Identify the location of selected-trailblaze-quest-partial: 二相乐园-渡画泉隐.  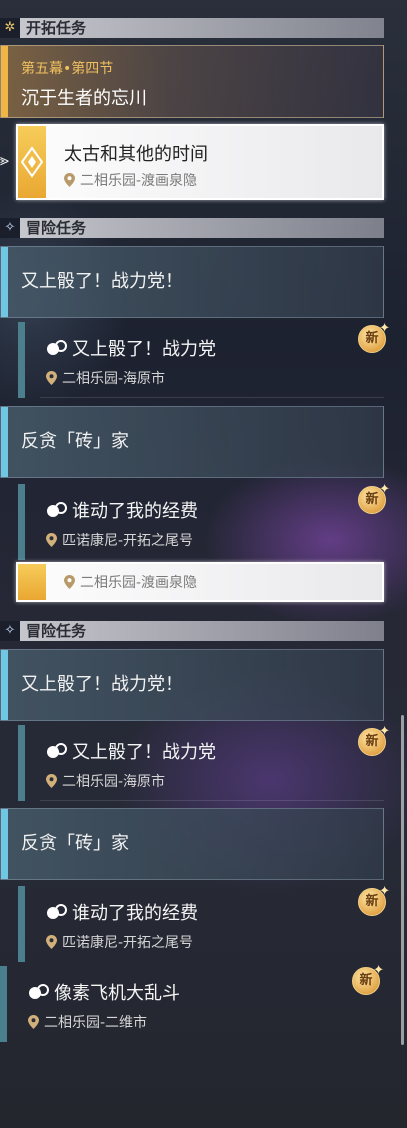
(200, 582).